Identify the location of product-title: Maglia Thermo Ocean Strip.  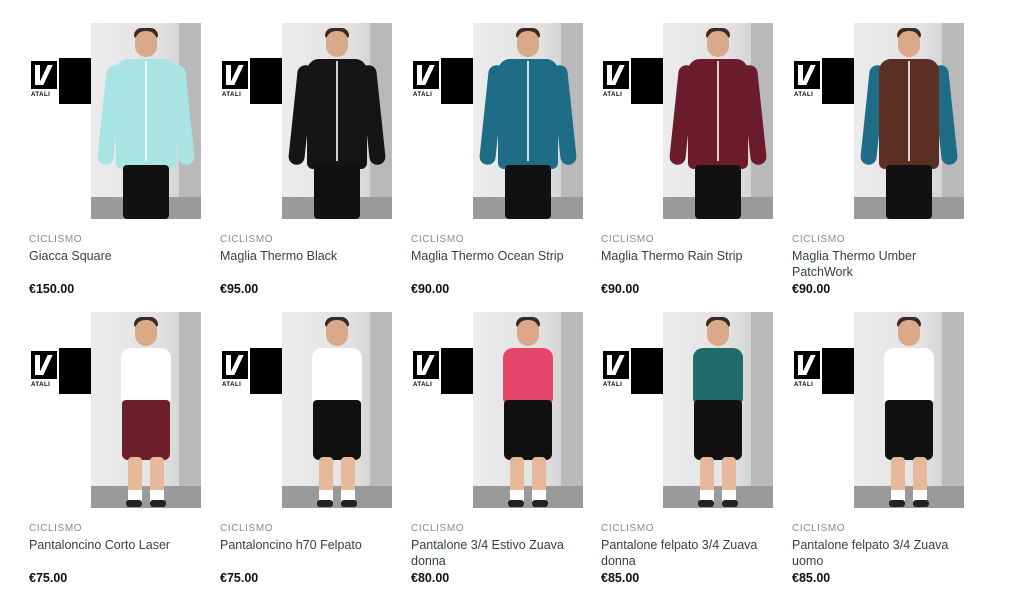
(499, 265).